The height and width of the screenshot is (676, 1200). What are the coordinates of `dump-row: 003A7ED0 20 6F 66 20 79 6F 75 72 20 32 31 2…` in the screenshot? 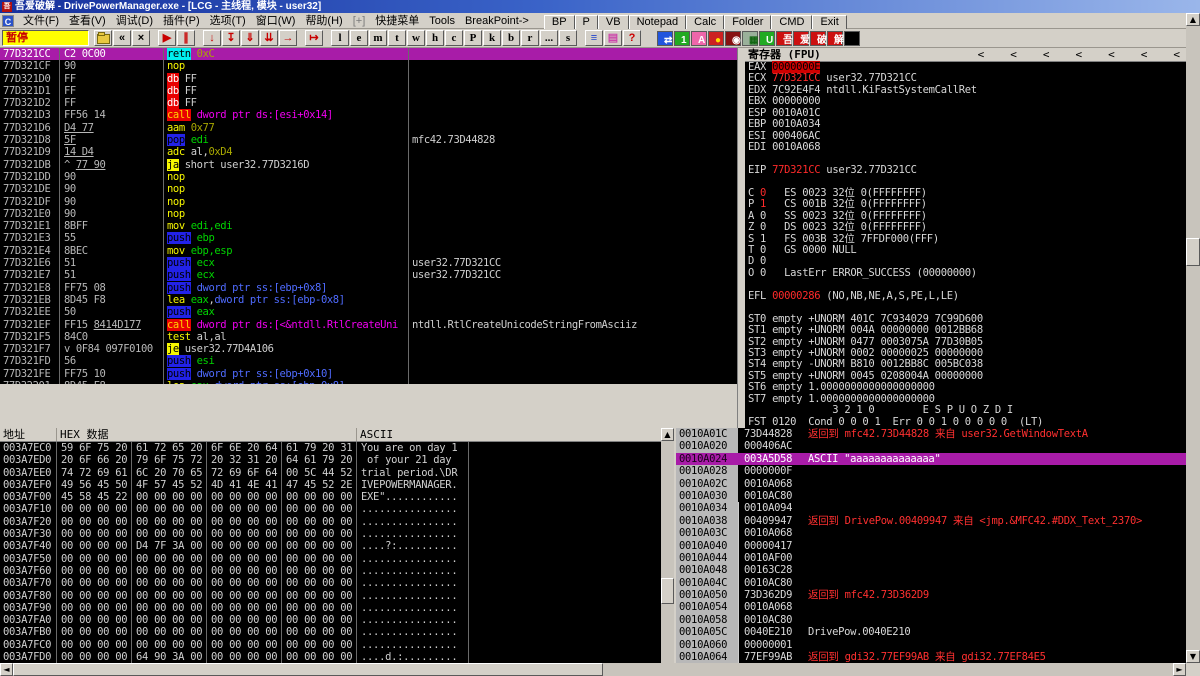 It's located at (330, 460).